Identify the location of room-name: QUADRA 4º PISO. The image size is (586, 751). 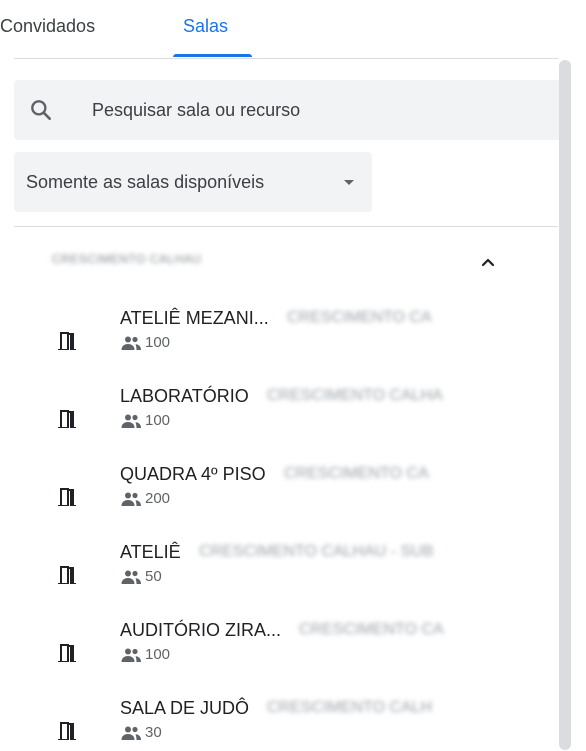
(193, 474).